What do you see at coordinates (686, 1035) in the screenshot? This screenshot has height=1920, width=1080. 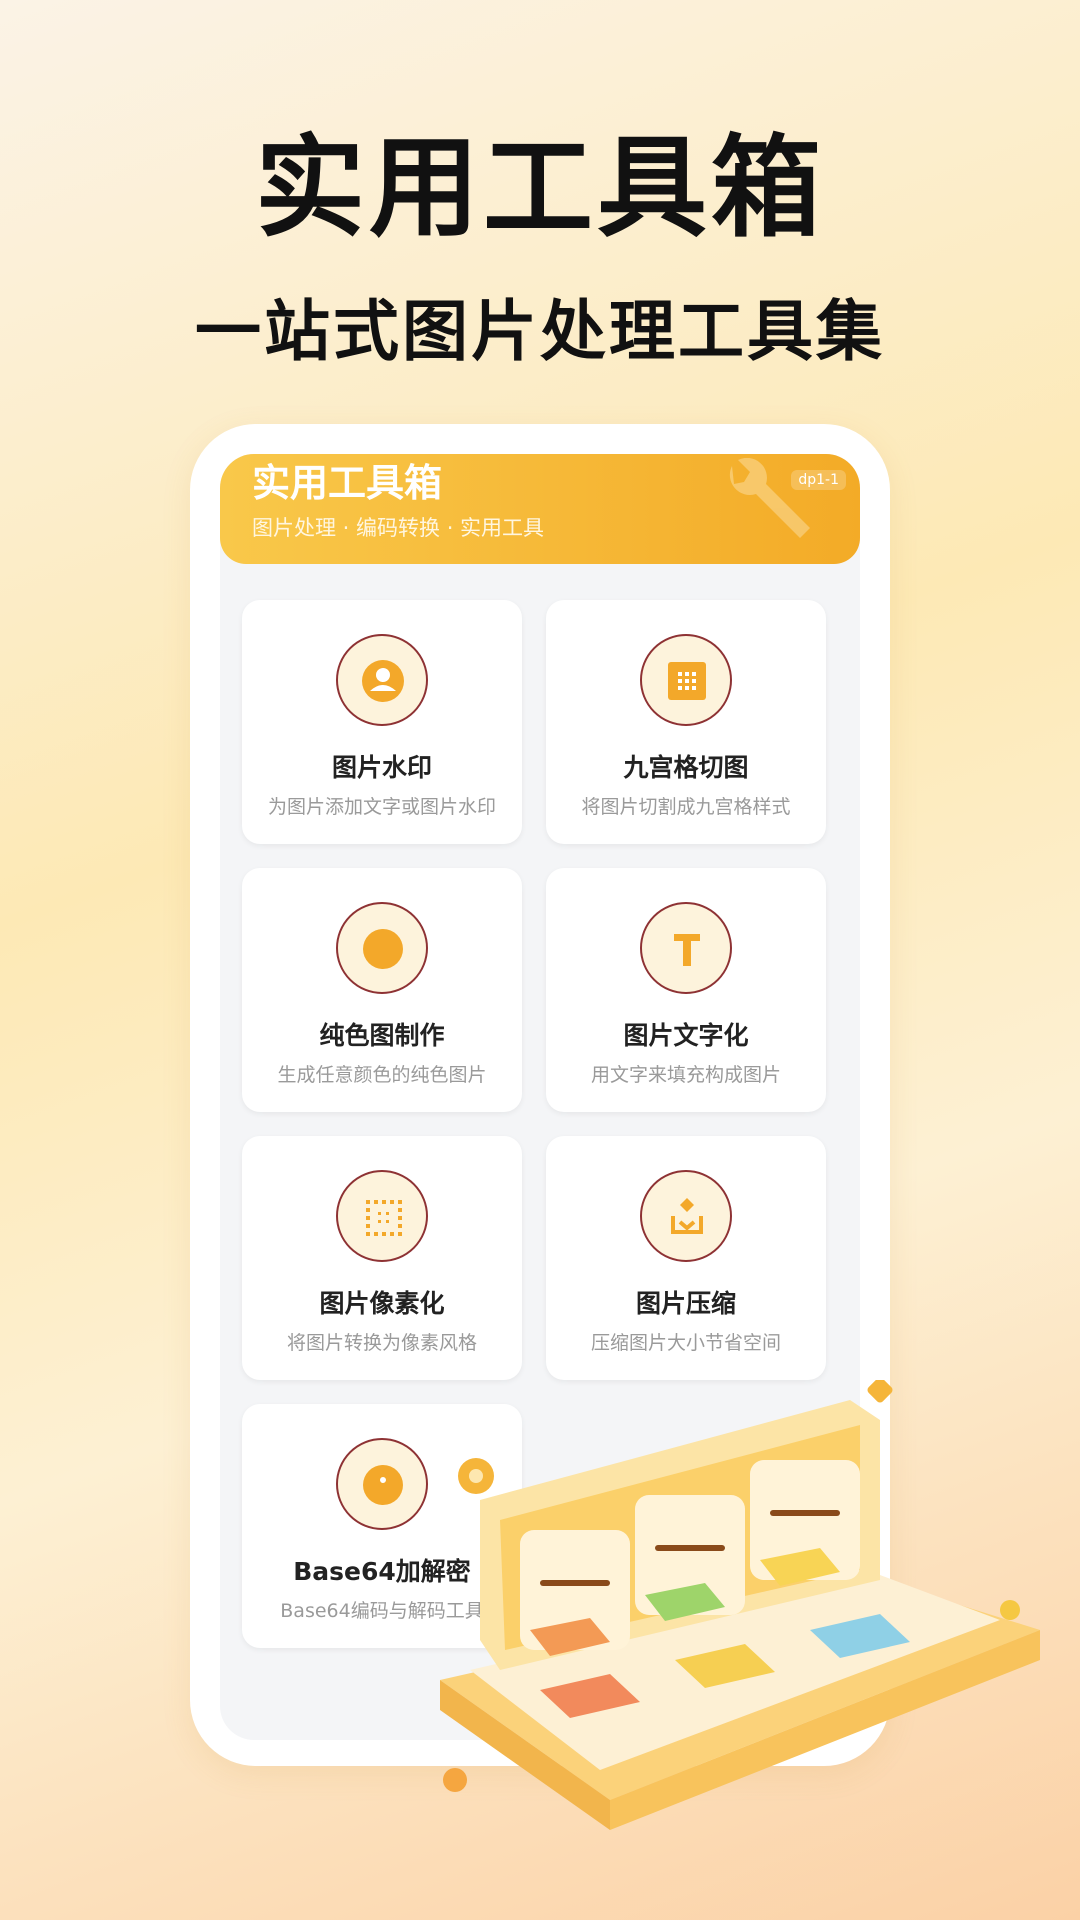 I see `tool-title: 图片文字化` at bounding box center [686, 1035].